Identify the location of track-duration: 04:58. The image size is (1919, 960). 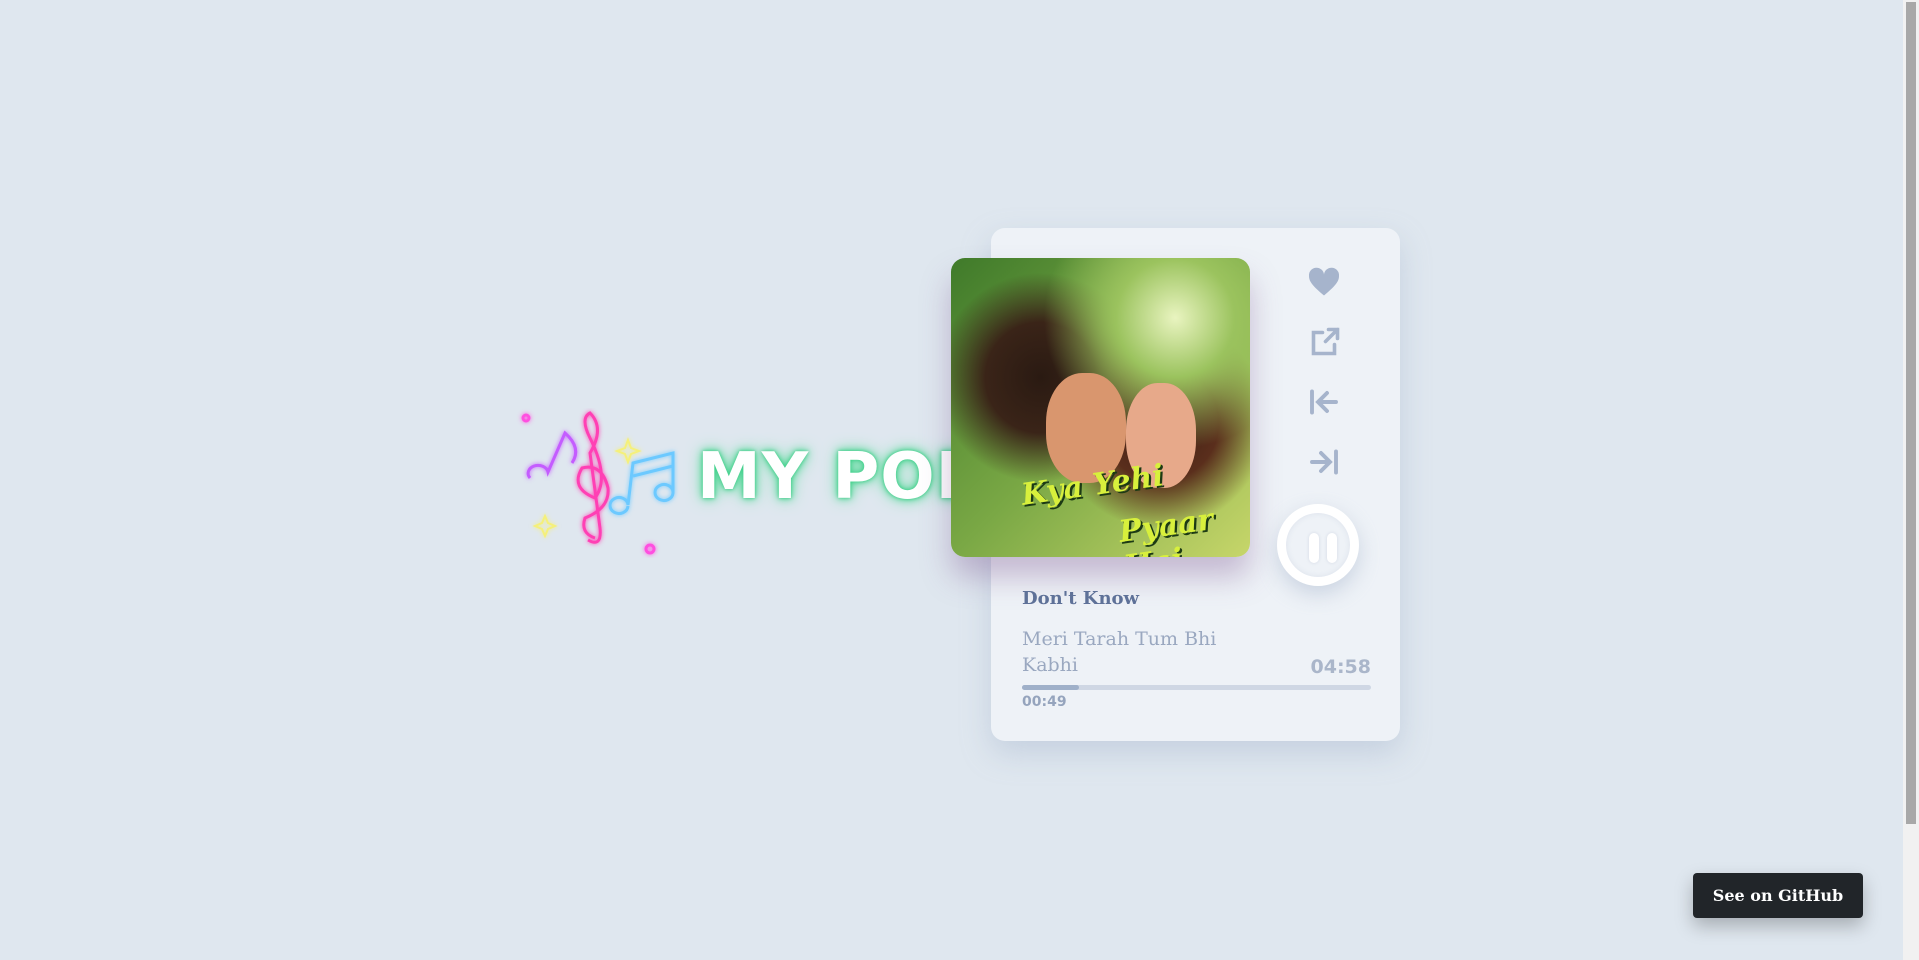
(1340, 667).